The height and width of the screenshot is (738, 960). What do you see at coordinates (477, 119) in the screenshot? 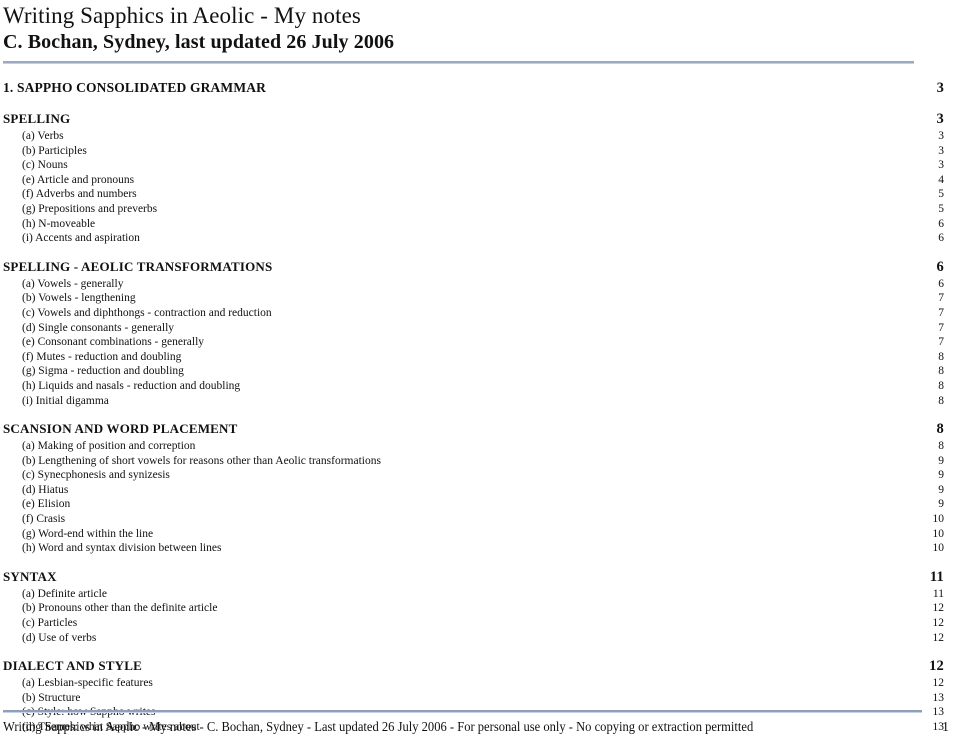
I see `toc-section-heading-row: SPELLING 3` at bounding box center [477, 119].